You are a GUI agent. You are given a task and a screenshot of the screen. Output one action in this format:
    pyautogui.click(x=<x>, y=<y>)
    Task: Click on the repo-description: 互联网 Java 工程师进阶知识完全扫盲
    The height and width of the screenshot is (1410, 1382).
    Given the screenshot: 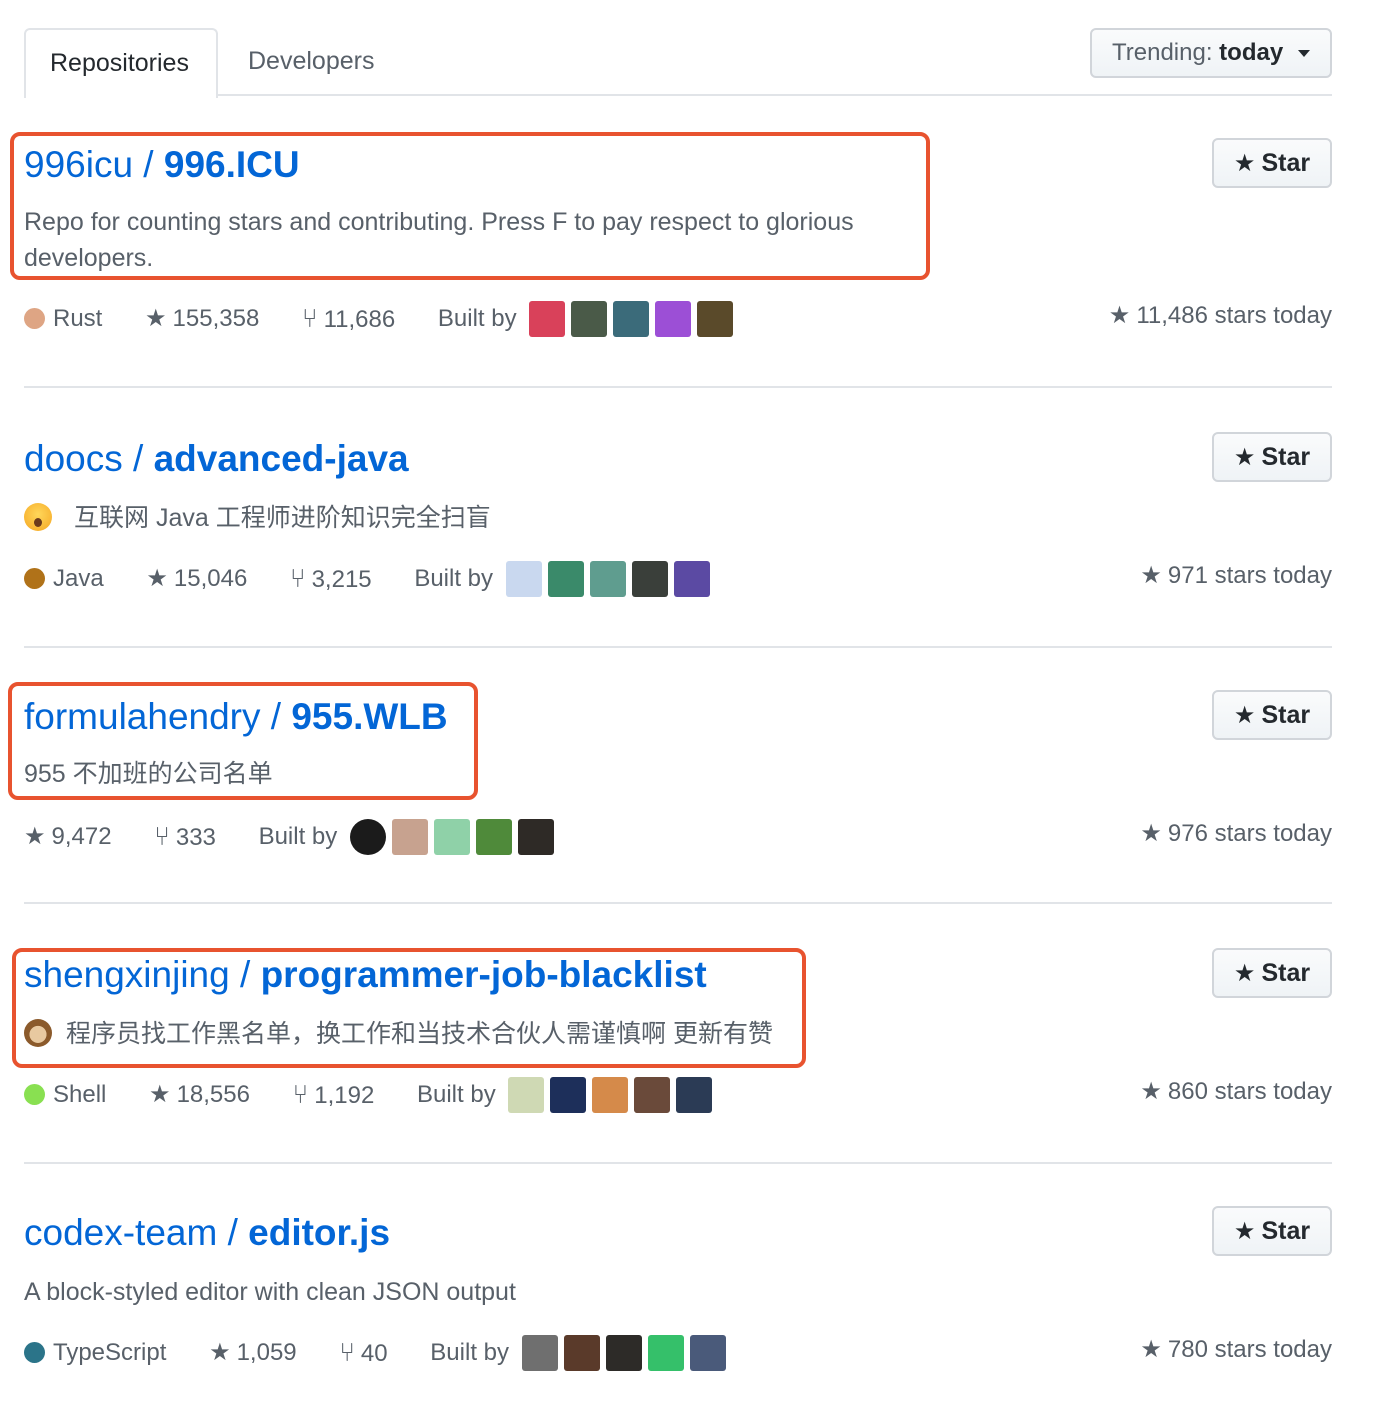 What is the action you would take?
    pyautogui.click(x=257, y=518)
    